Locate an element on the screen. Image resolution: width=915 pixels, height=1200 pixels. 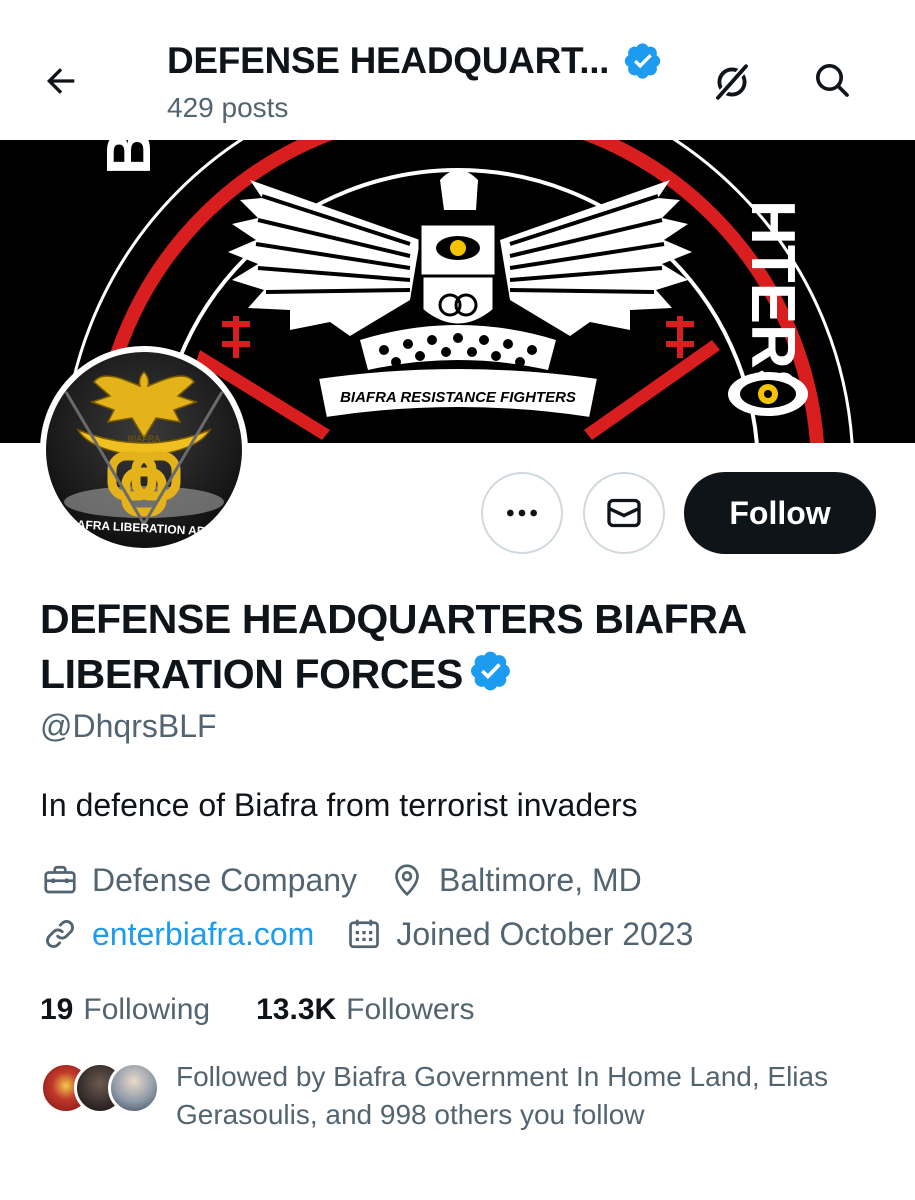
grok-icon is located at coordinates (732, 82).